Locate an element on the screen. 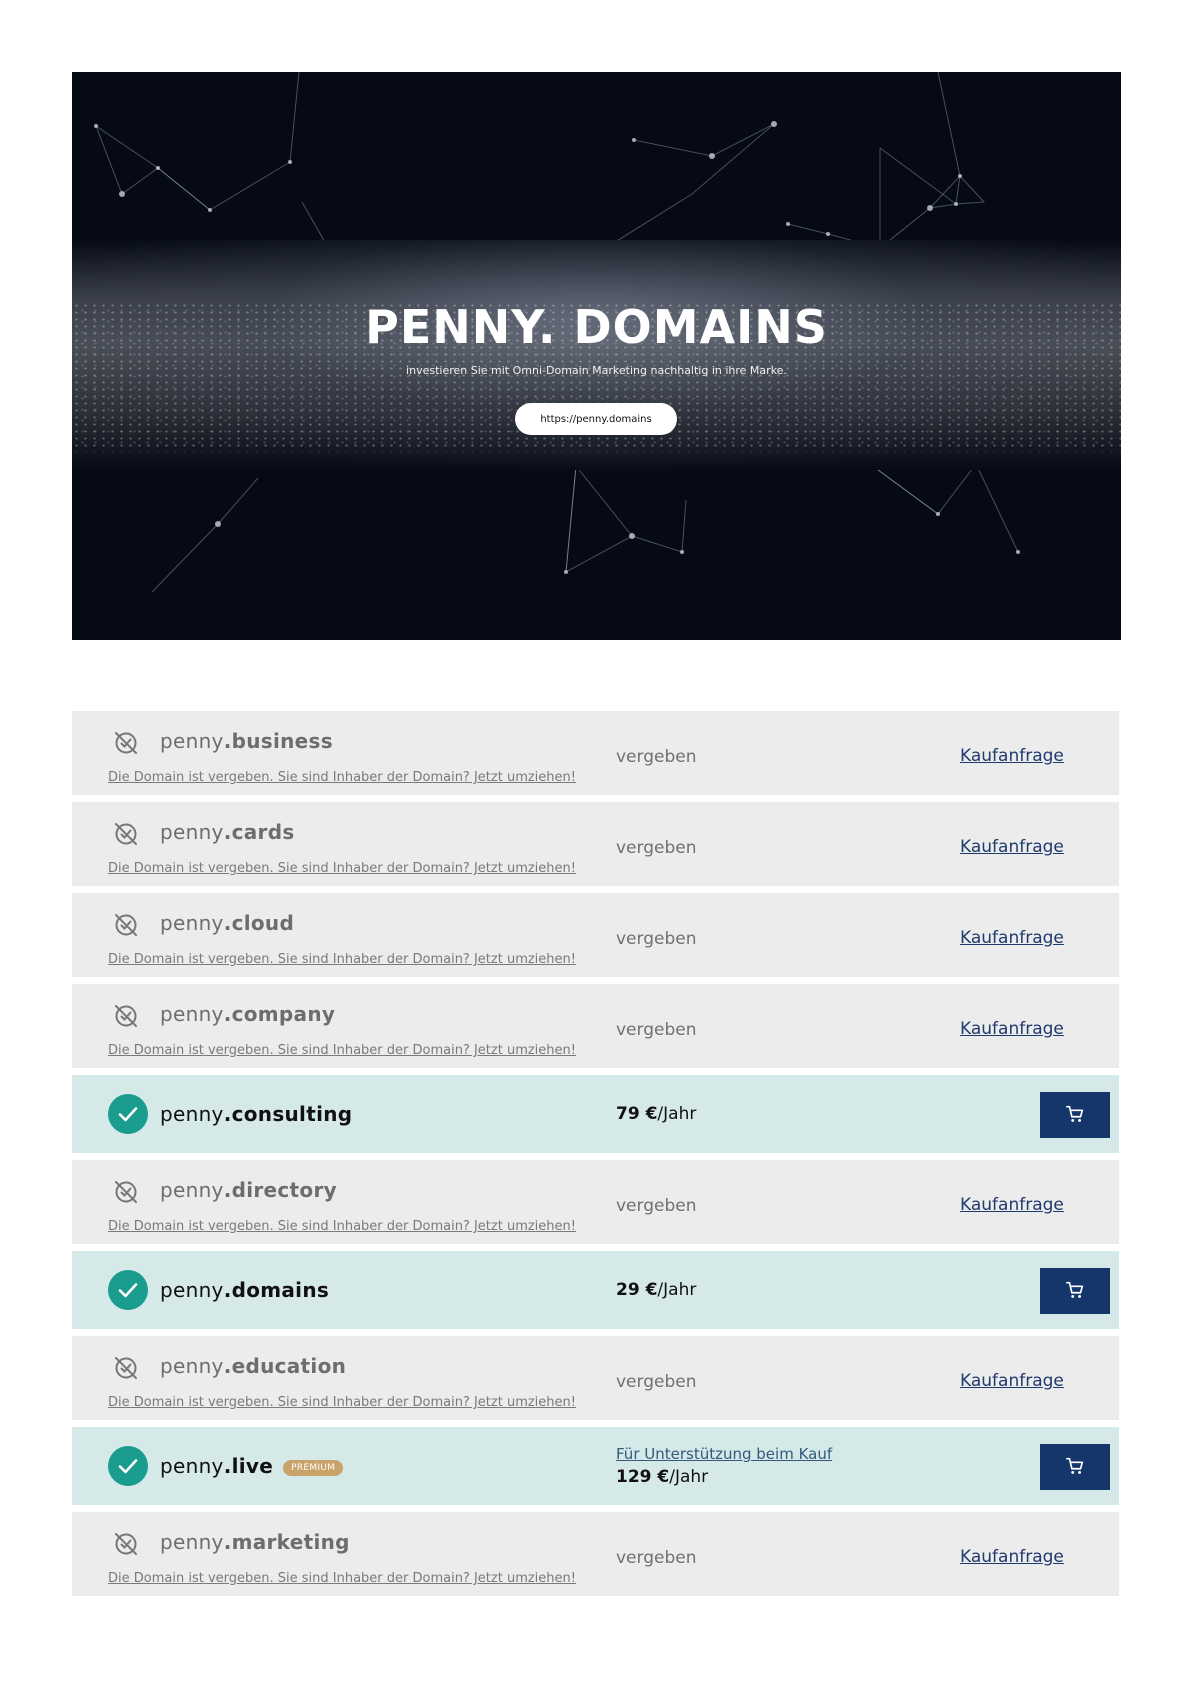 This screenshot has width=1191, height=1684. domain-tld: .education is located at coordinates (285, 1366).